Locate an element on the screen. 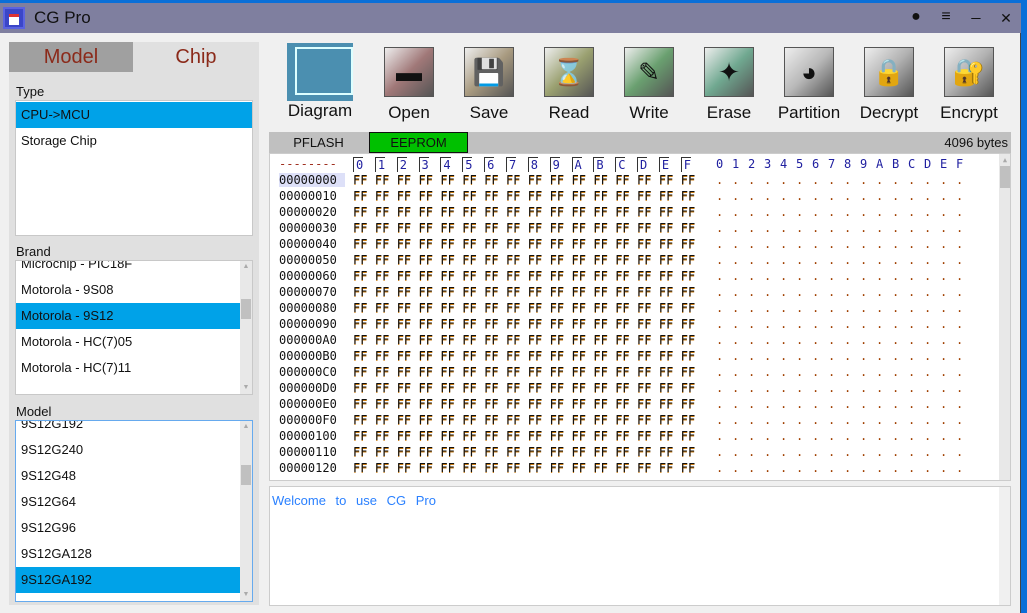  tab-pflash: PFLASH is located at coordinates (318, 142).